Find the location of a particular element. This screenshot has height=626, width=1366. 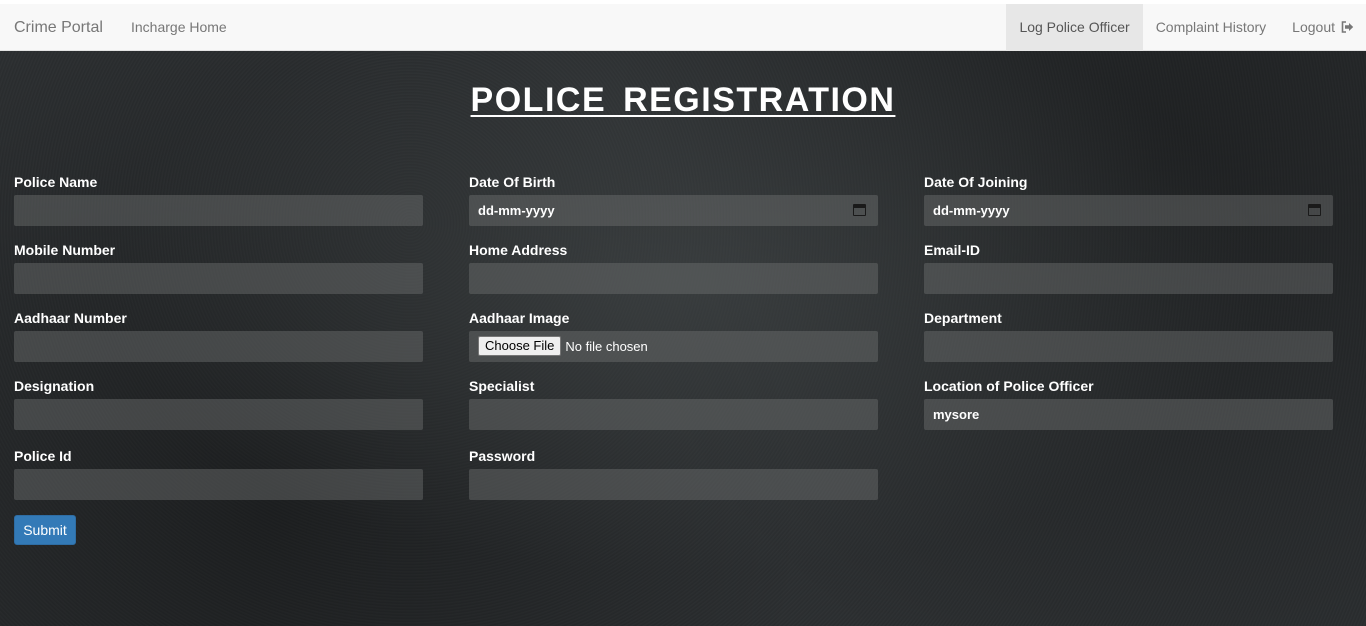

submit-button: Submit is located at coordinates (45, 530).